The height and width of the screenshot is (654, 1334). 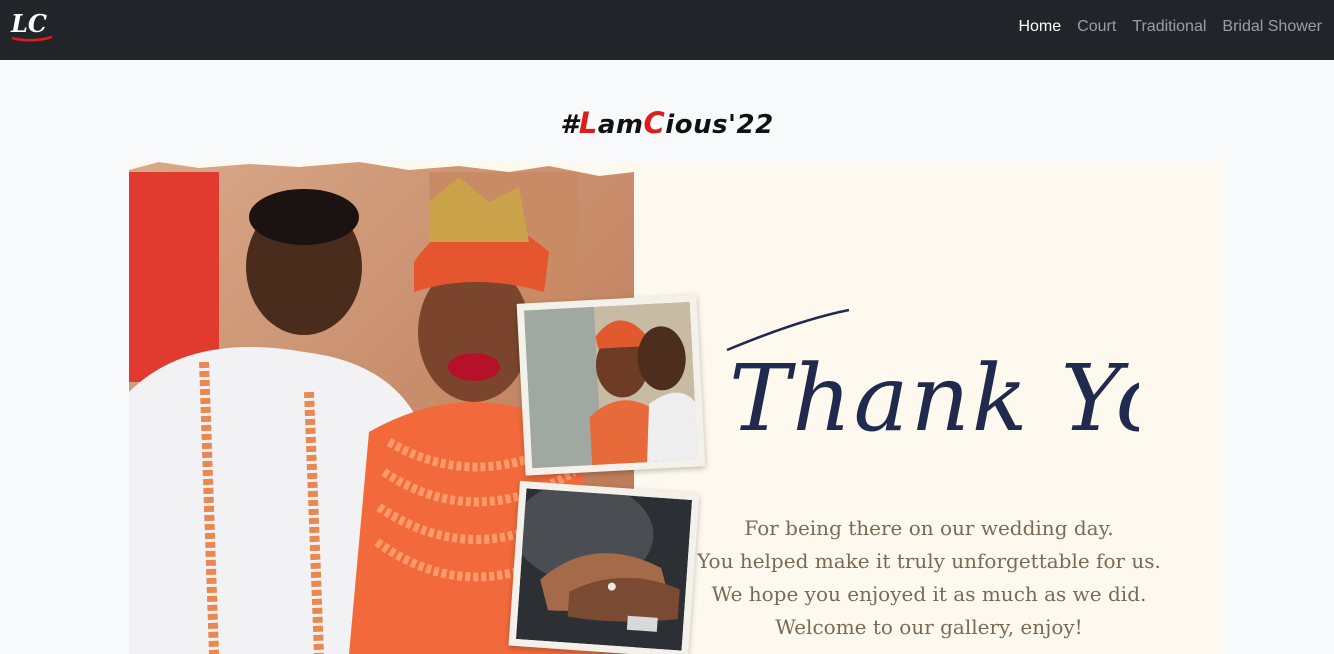 What do you see at coordinates (620, 125) in the screenshot?
I see `hashtag-am: am` at bounding box center [620, 125].